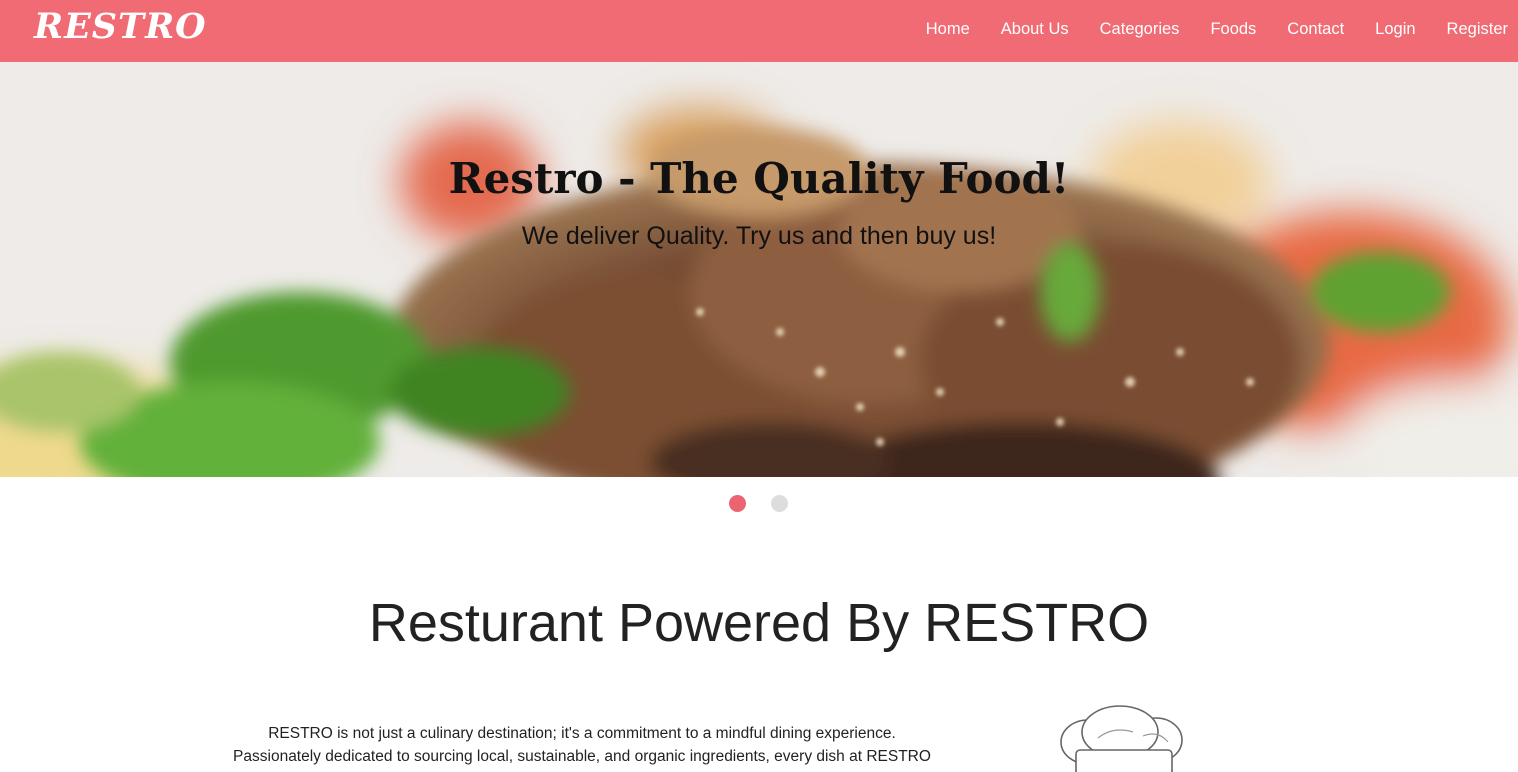 The image size is (1518, 772). What do you see at coordinates (1233, 29) in the screenshot?
I see `nav-link-foods: Foods` at bounding box center [1233, 29].